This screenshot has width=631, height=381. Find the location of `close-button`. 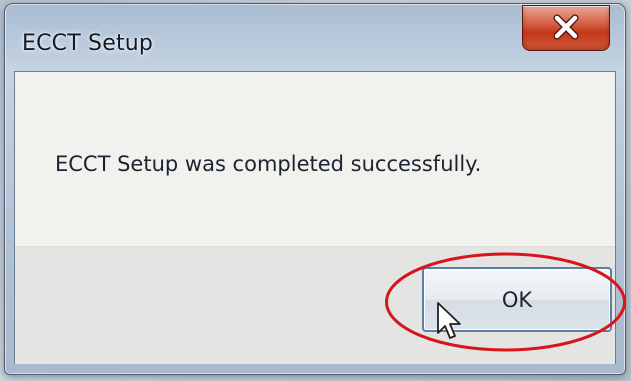

close-button is located at coordinates (566, 28).